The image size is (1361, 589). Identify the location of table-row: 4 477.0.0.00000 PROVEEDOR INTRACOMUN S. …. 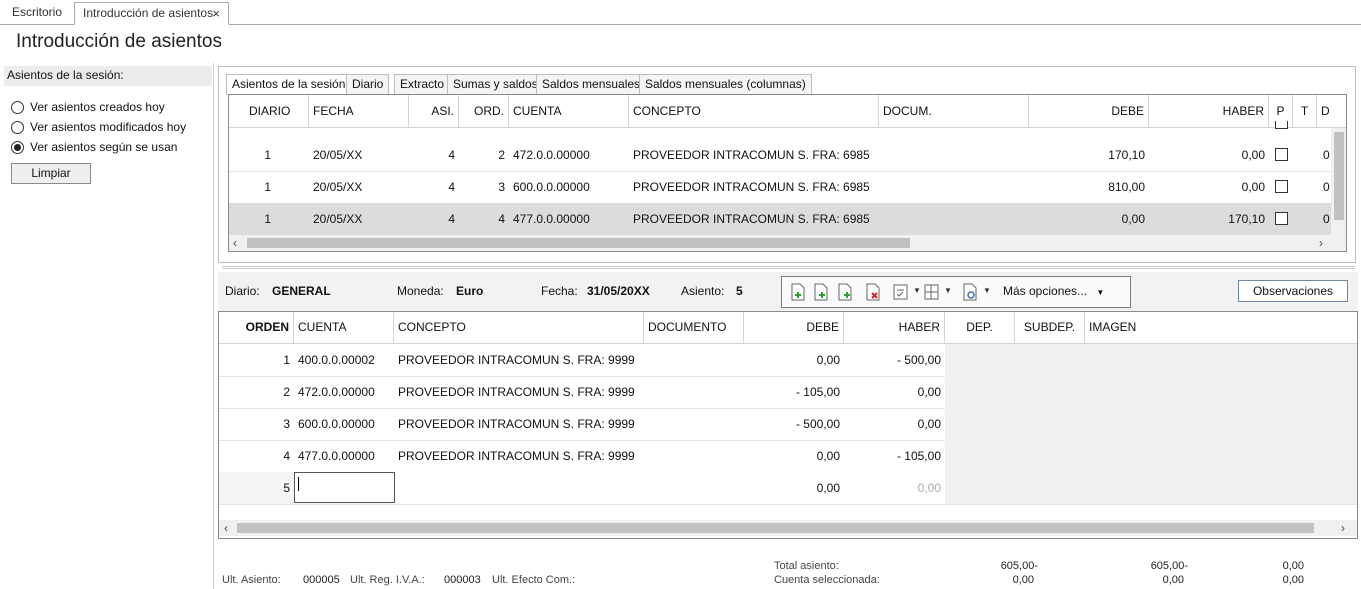
(582, 456).